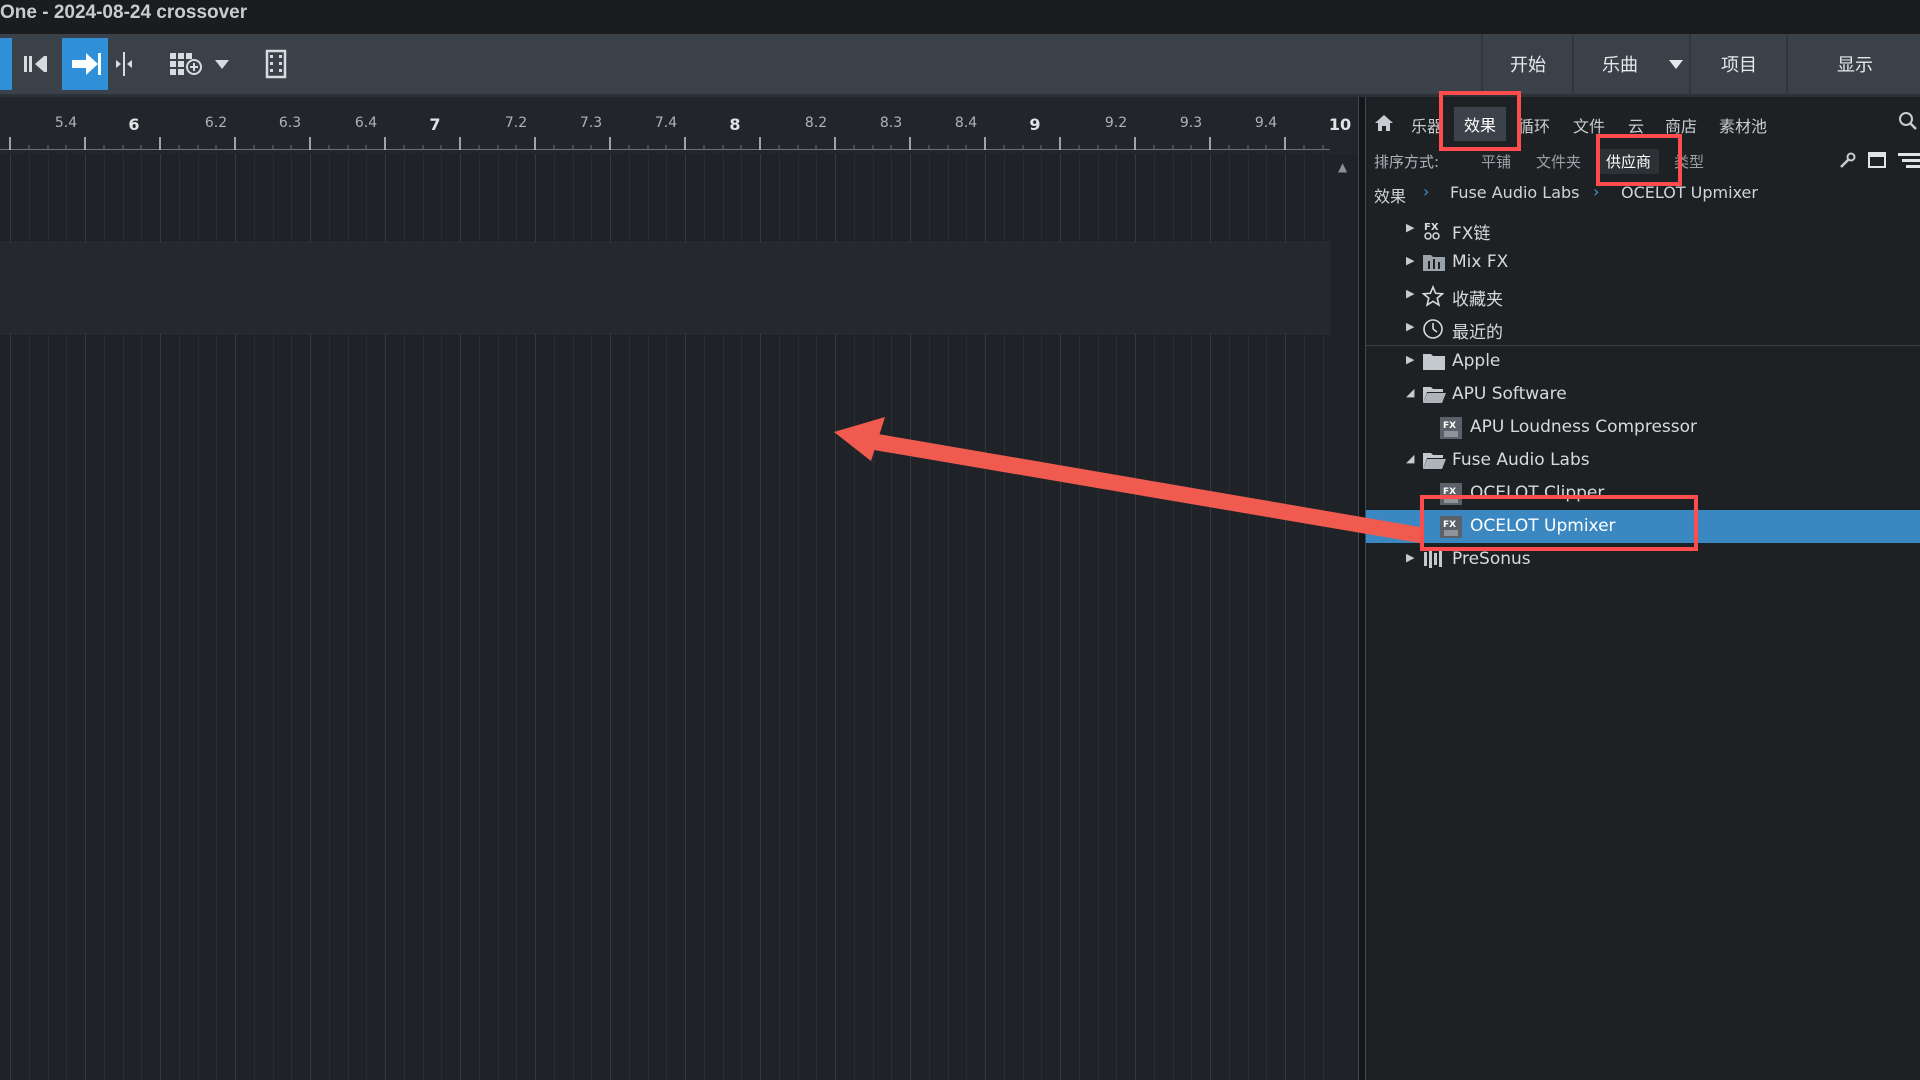 The height and width of the screenshot is (1080, 1920). I want to click on title-bar: One - 2024-08-24 crossover, so click(960, 17).